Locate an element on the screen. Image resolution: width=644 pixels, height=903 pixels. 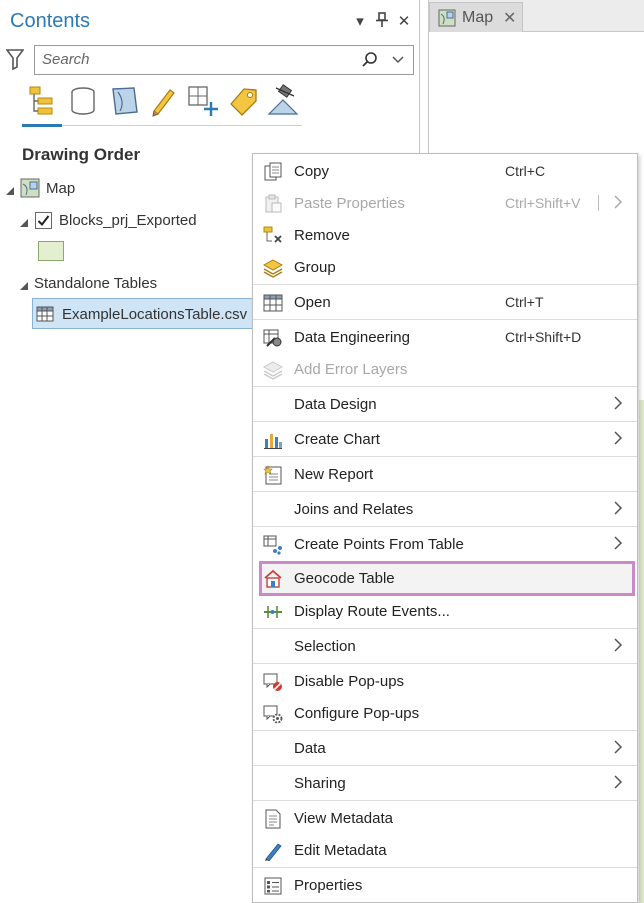
paste-icon is located at coordinates (273, 204).